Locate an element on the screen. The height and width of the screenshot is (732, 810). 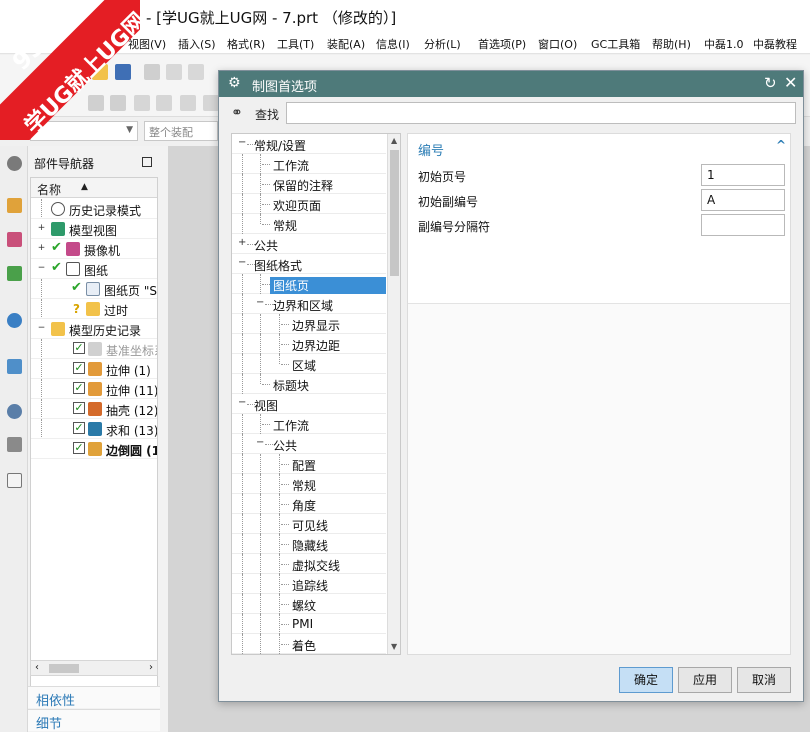
list-item: ✓ 求和 (13) is located at coordinates (94, 429).